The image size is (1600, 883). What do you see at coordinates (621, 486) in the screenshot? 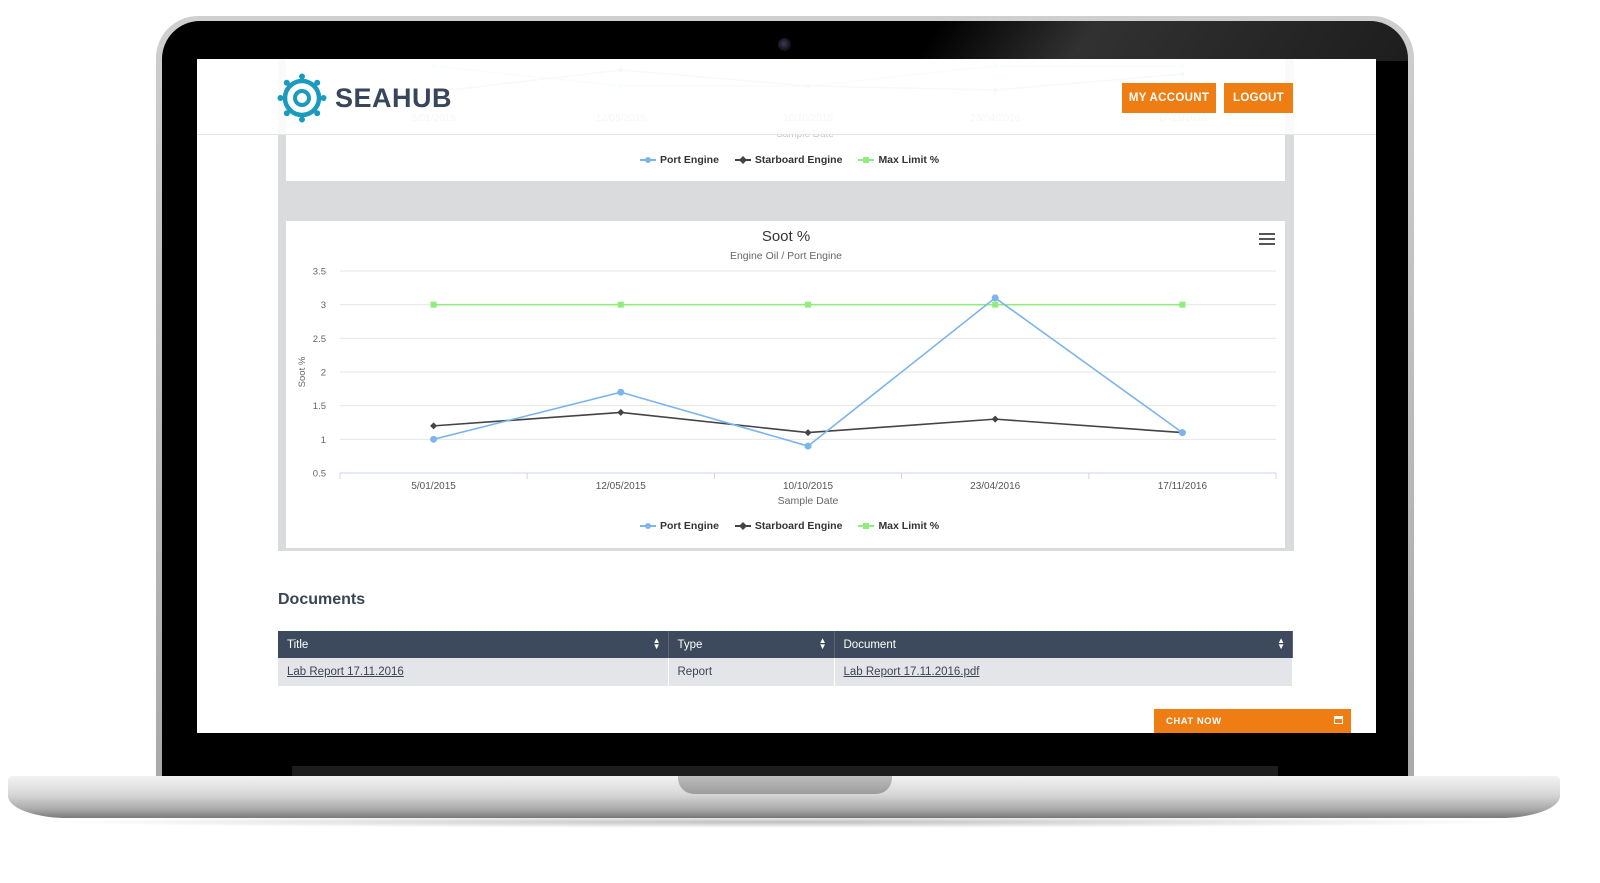
I see `x-tick-label: 12/05/2015` at bounding box center [621, 486].